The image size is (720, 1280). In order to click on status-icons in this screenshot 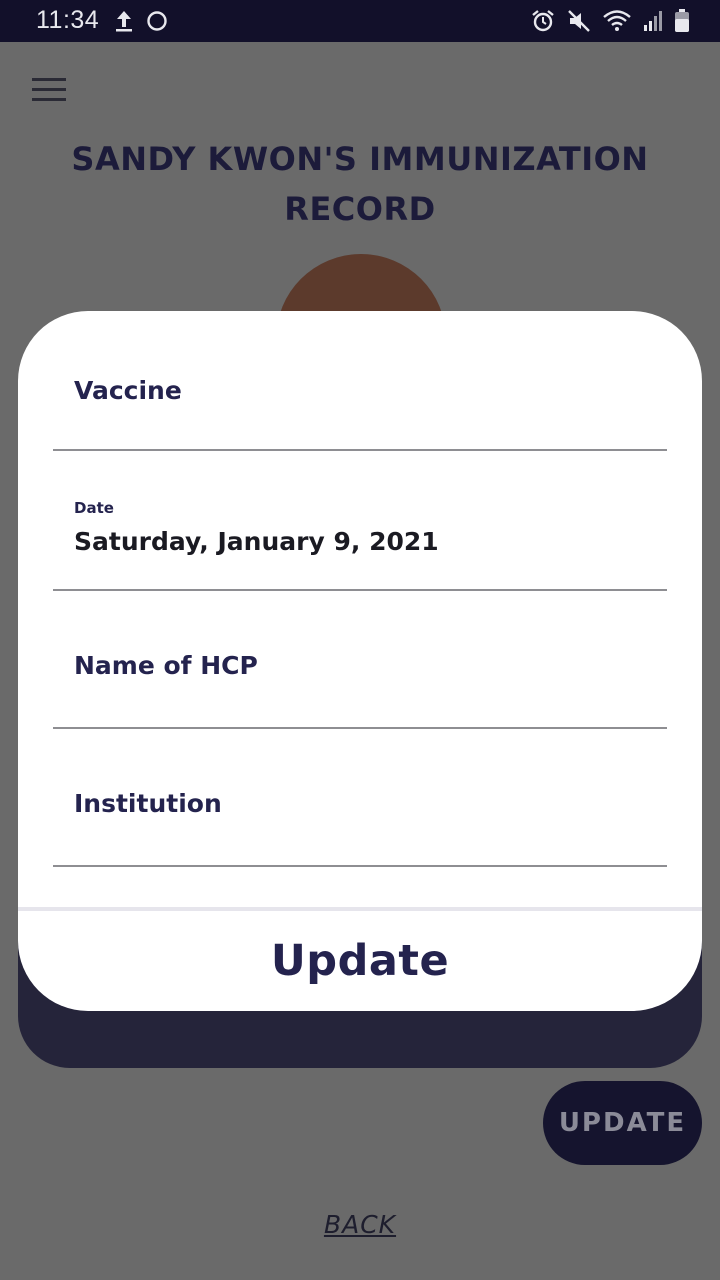, I will do `click(610, 23)`.